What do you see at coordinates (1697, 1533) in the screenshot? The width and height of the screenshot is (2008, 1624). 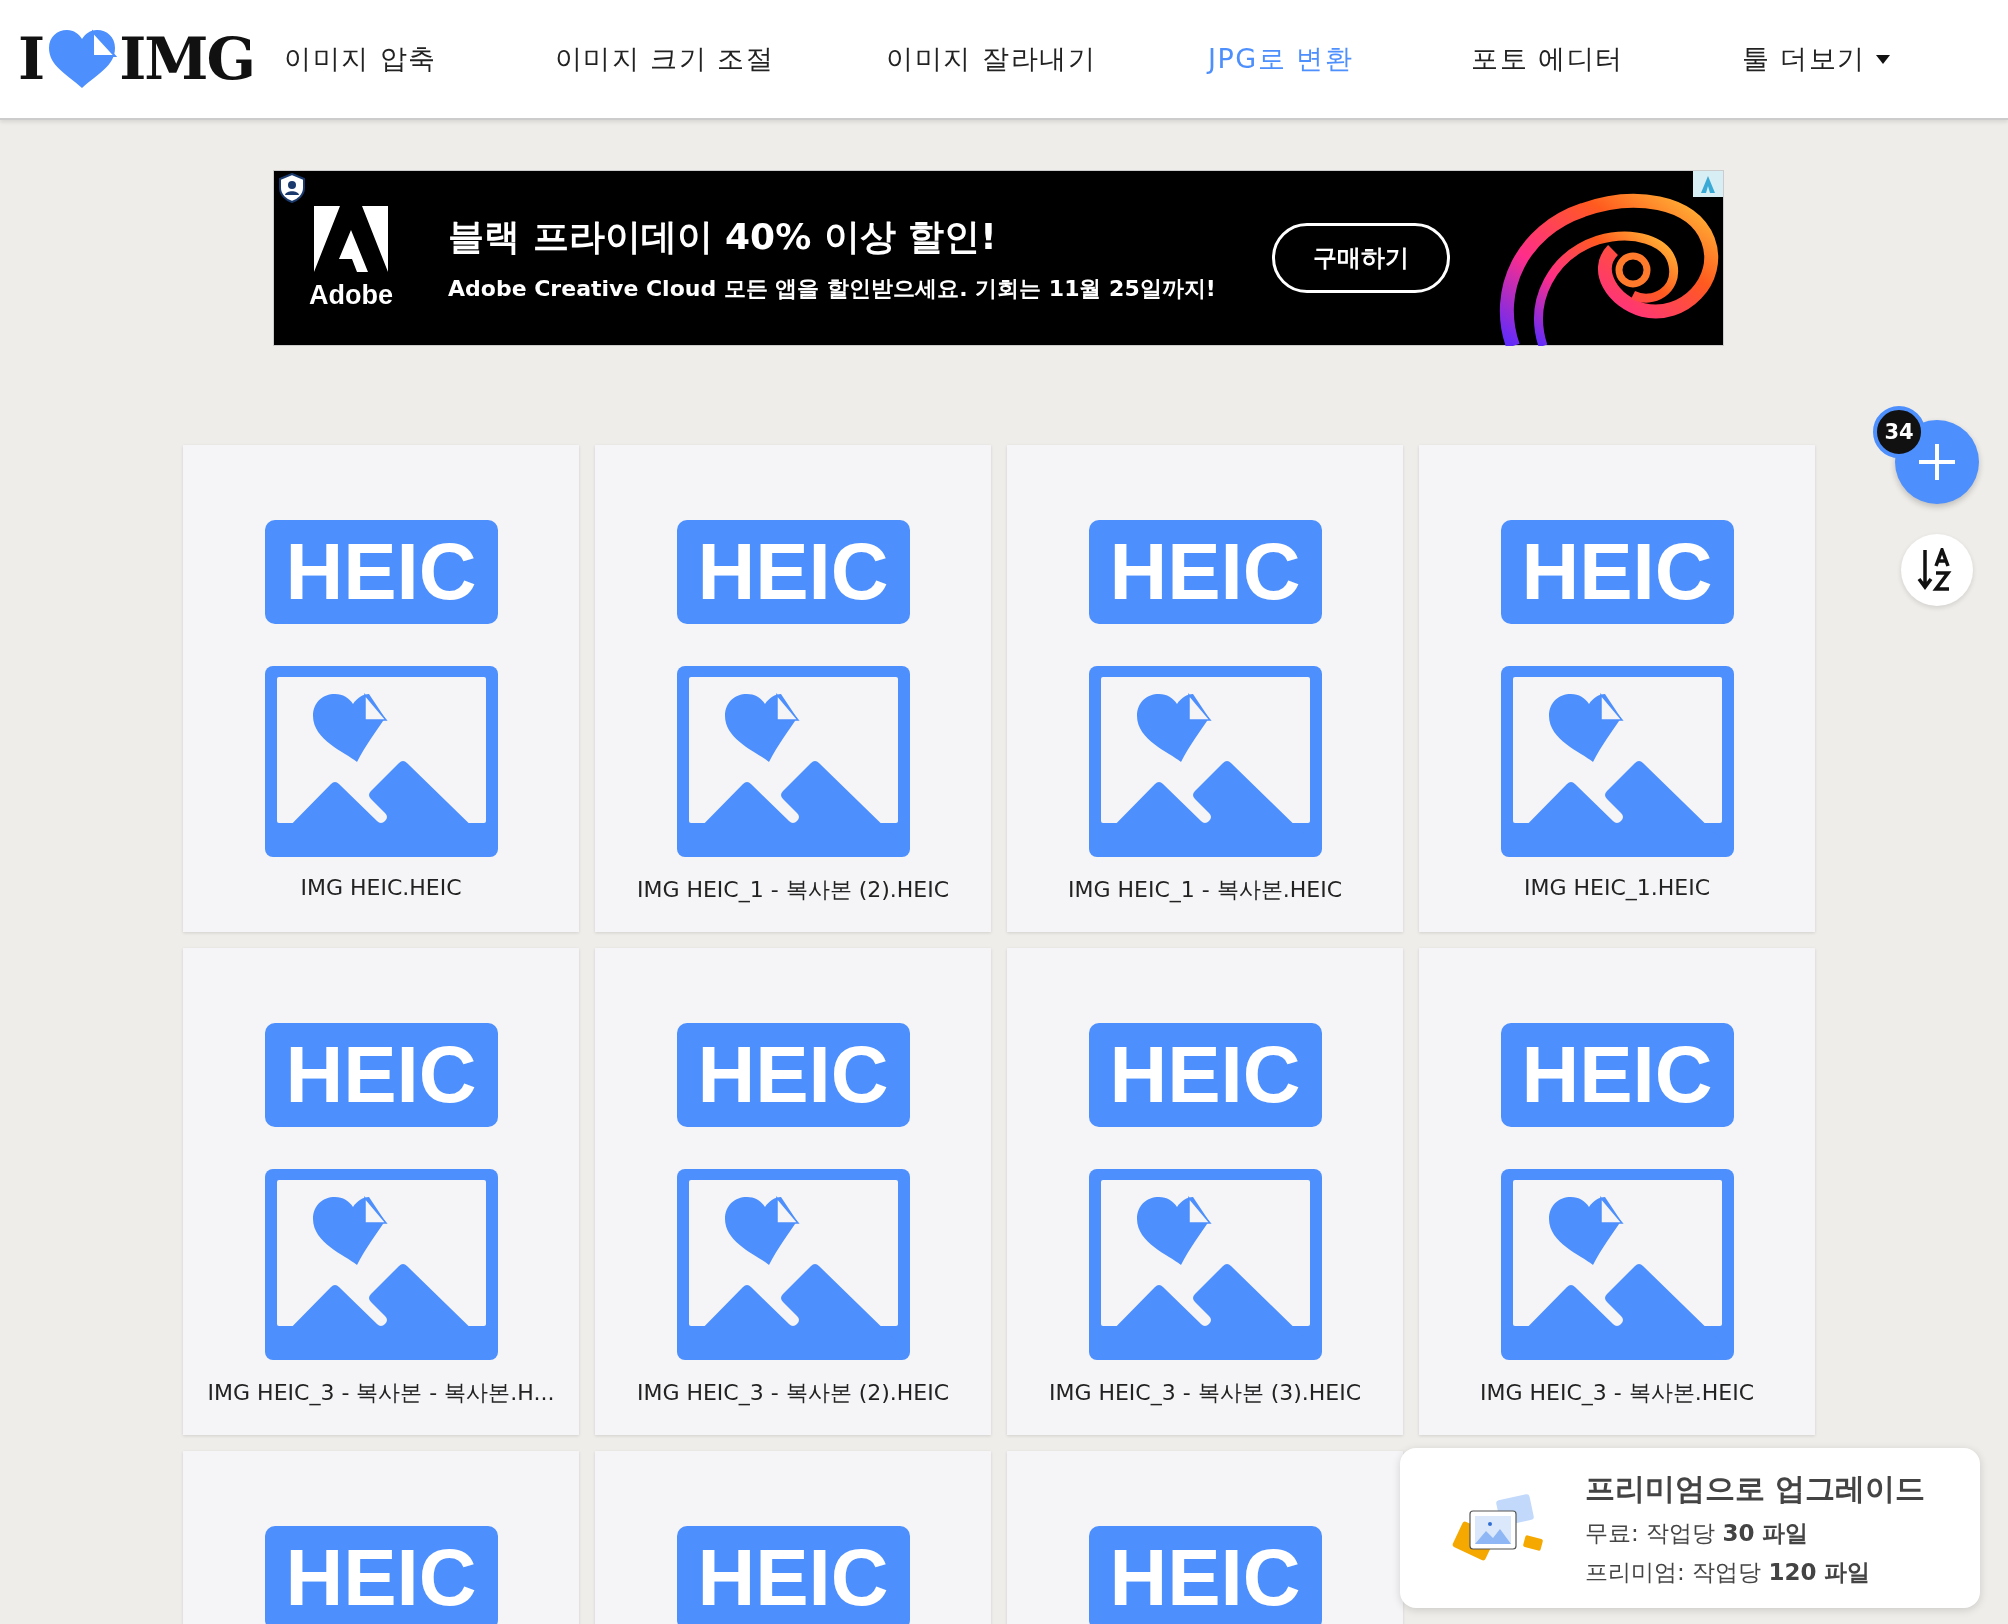 I see `plan-limit-text: 무료: 작업당 30 파일` at bounding box center [1697, 1533].